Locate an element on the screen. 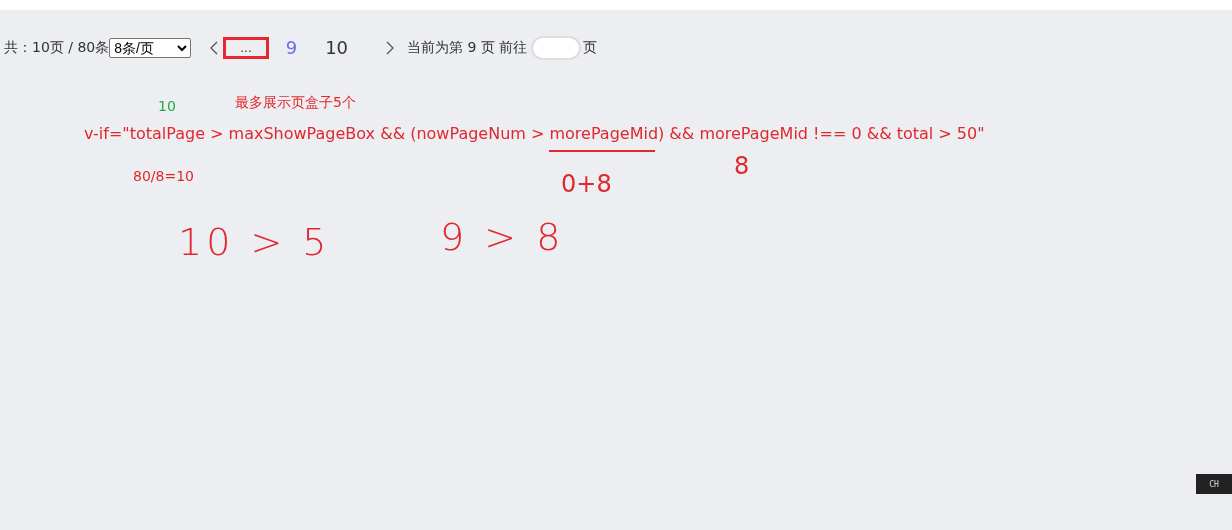 This screenshot has width=1232, height=530. annotation-text: 8 is located at coordinates (742, 166).